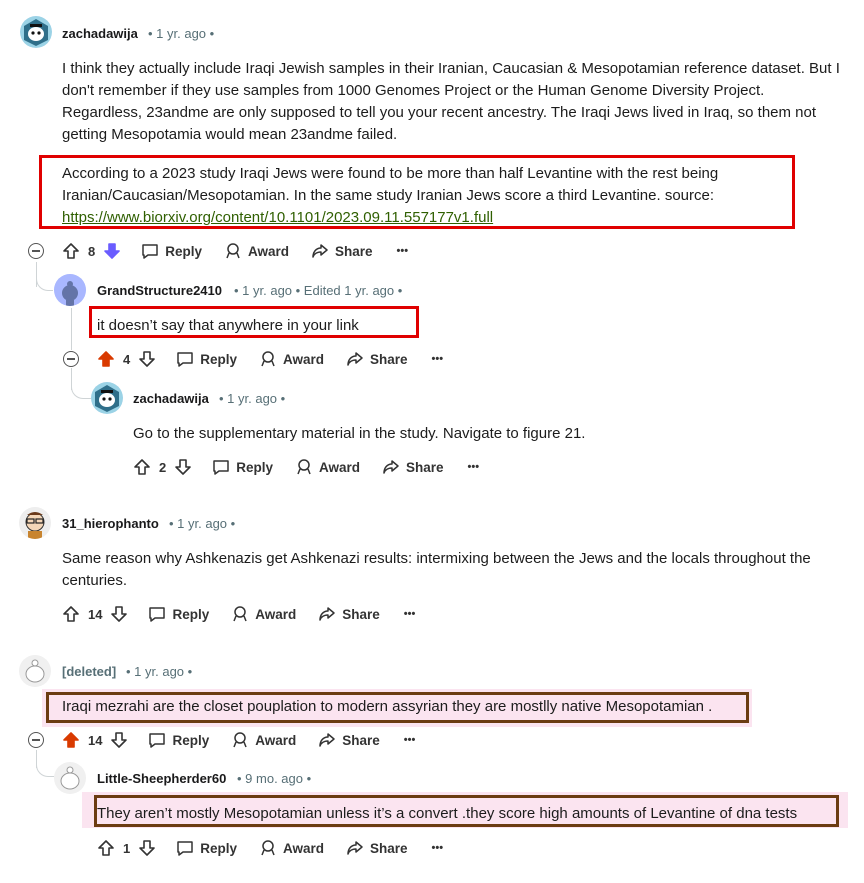  I want to click on vote-count: 4, so click(127, 359).